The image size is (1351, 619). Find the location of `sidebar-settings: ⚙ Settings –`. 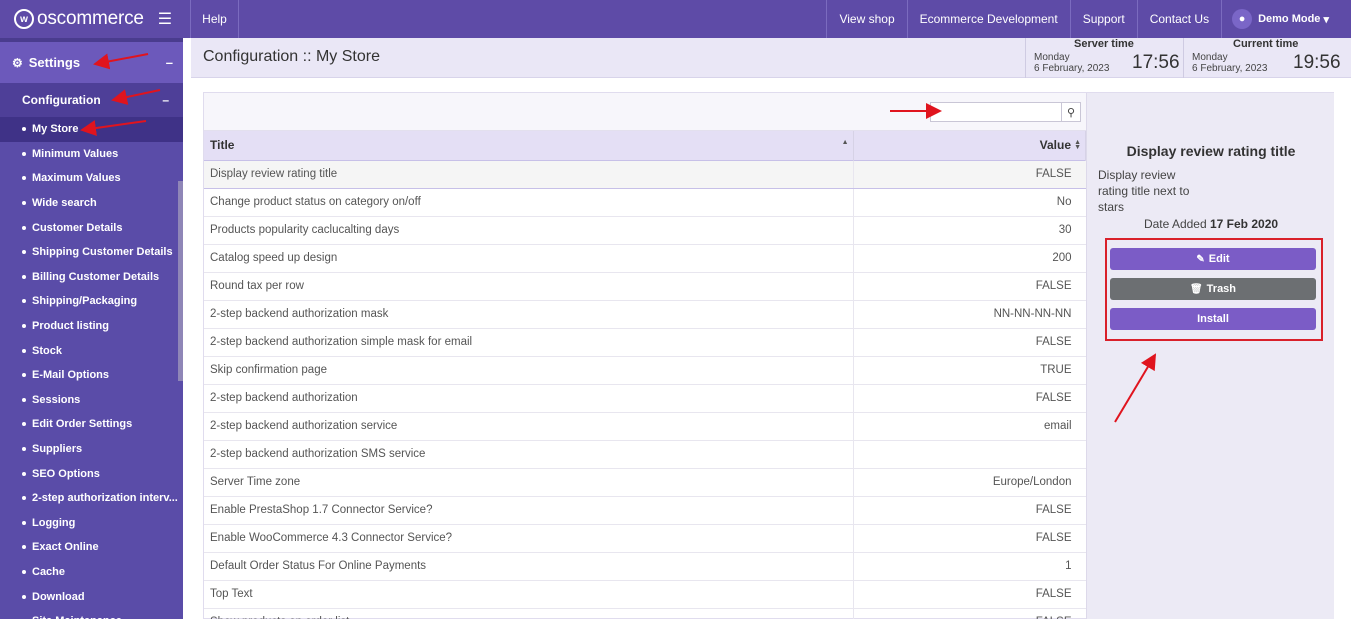

sidebar-settings: ⚙ Settings – is located at coordinates (91, 60).